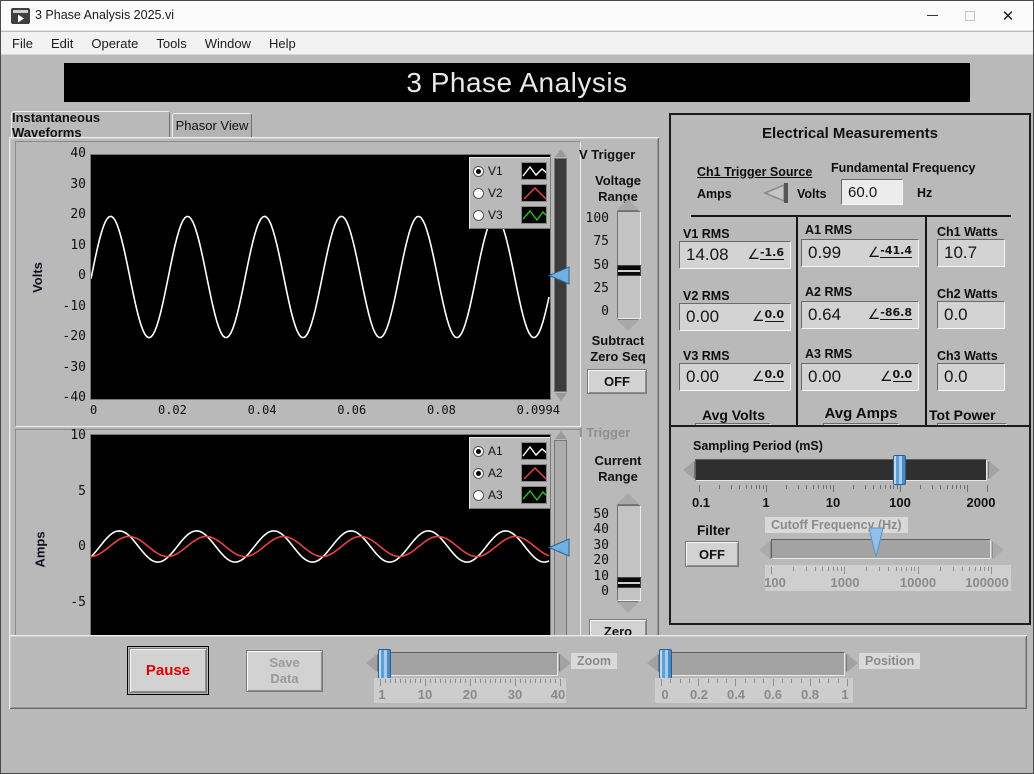 The height and width of the screenshot is (774, 1034). What do you see at coordinates (594, 661) in the screenshot?
I see `zoom-label: Zoom` at bounding box center [594, 661].